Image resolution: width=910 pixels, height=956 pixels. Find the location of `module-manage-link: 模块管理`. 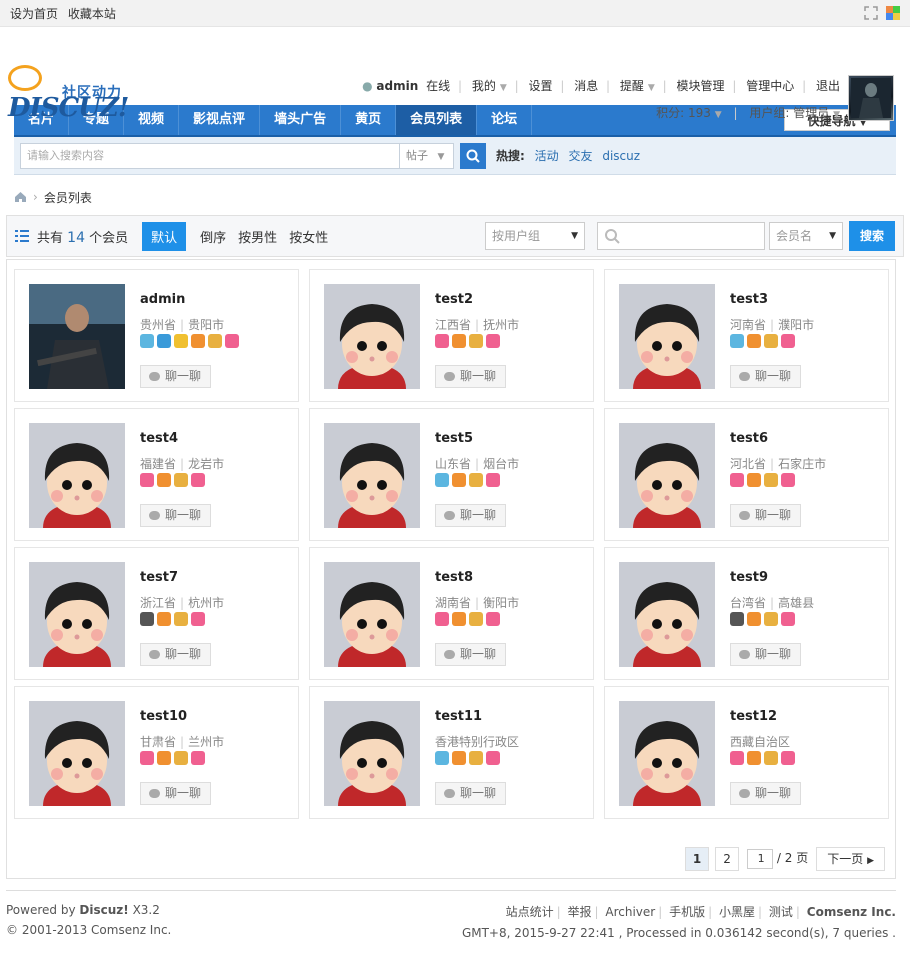

module-manage-link: 模块管理 is located at coordinates (701, 86).